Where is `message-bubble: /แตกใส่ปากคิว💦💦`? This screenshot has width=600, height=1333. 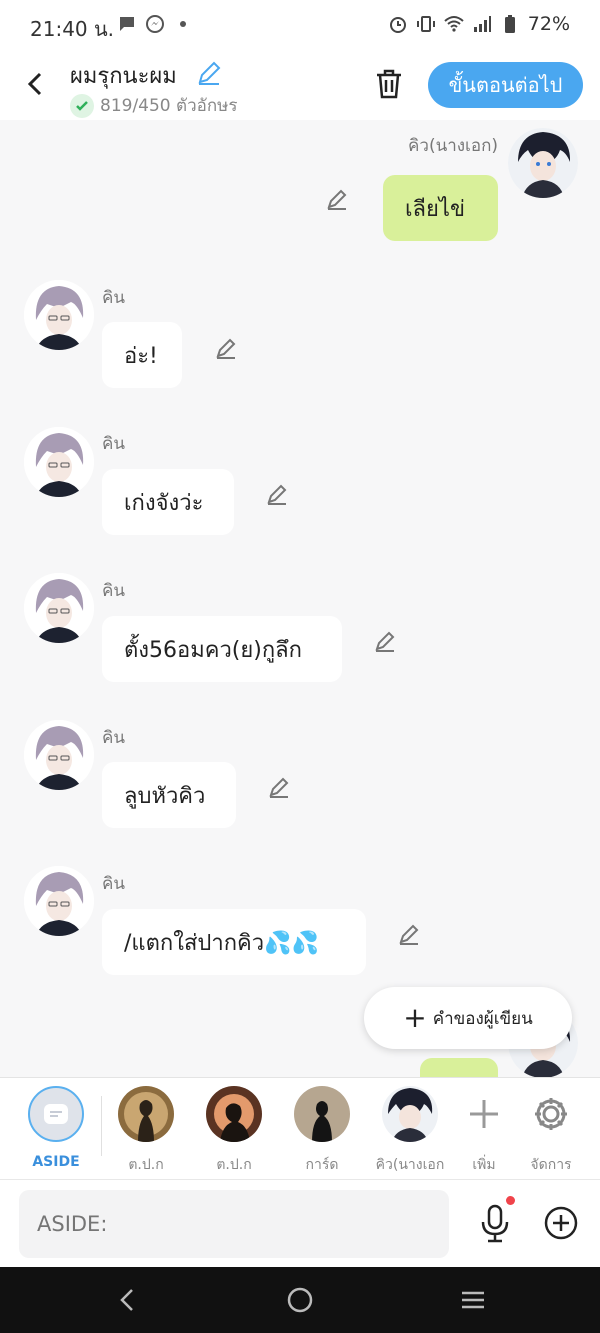
message-bubble: /แตกใส่ปากคิว💦💦 is located at coordinates (234, 942).